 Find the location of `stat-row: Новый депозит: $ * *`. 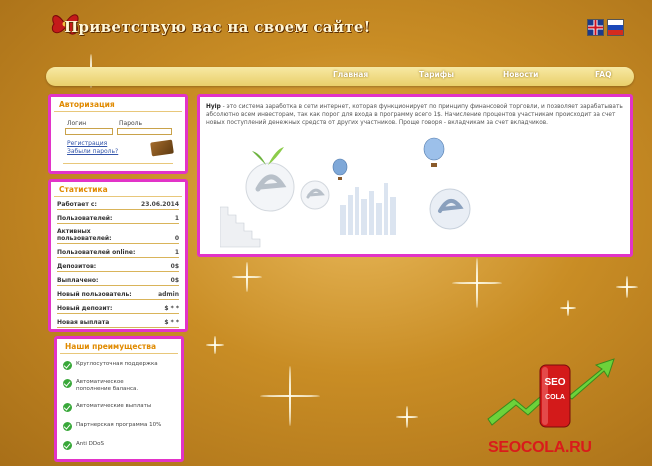

stat-row: Новый депозит: $ * * is located at coordinates (118, 308).